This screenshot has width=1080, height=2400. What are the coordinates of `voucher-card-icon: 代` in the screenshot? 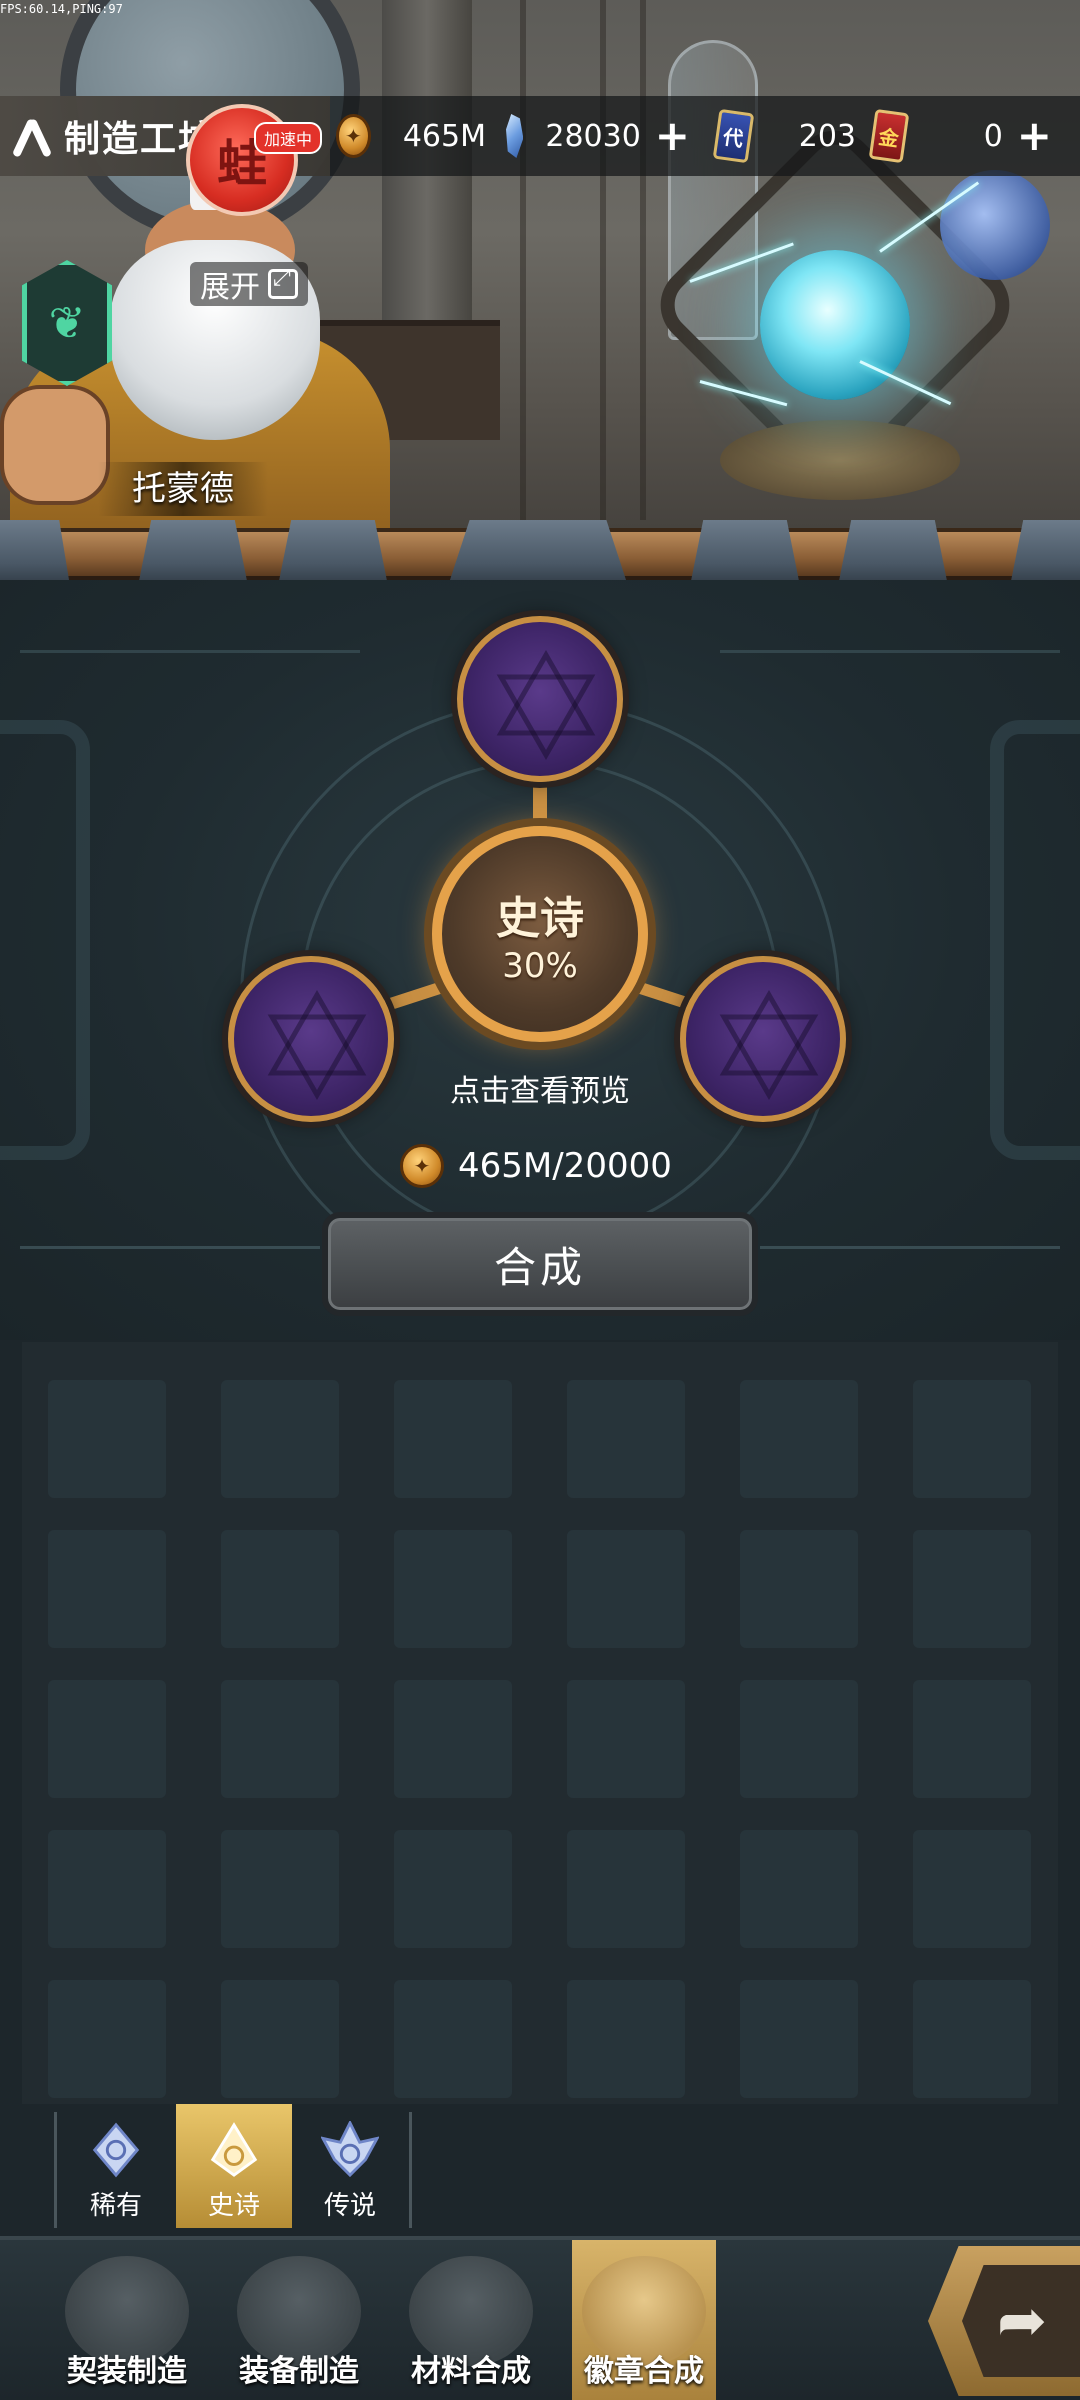 It's located at (733, 136).